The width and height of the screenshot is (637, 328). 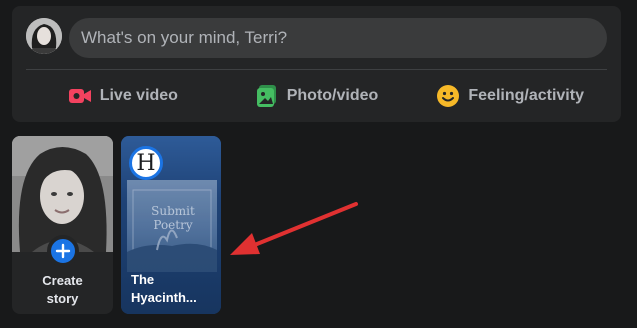 What do you see at coordinates (338, 38) in the screenshot?
I see `status-input: What's on your mind, Terri?` at bounding box center [338, 38].